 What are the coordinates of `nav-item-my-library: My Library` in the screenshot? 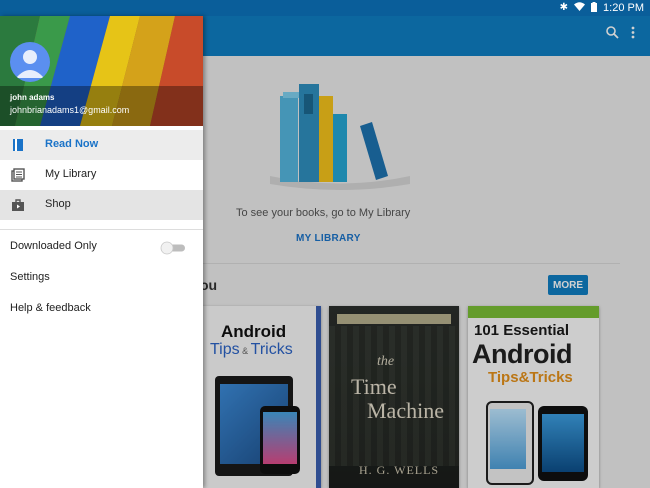 It's located at (101, 175).